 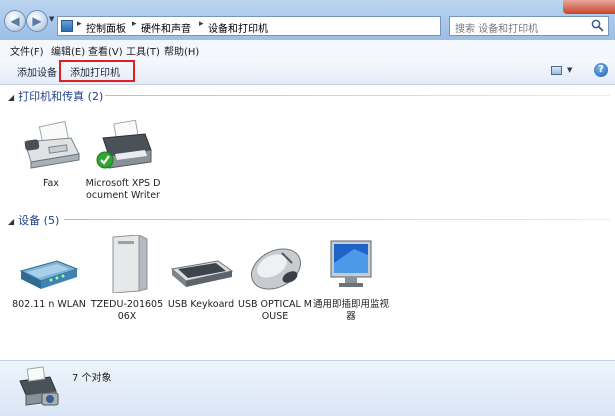 I want to click on device-item-fax: Fax, so click(x=51, y=155).